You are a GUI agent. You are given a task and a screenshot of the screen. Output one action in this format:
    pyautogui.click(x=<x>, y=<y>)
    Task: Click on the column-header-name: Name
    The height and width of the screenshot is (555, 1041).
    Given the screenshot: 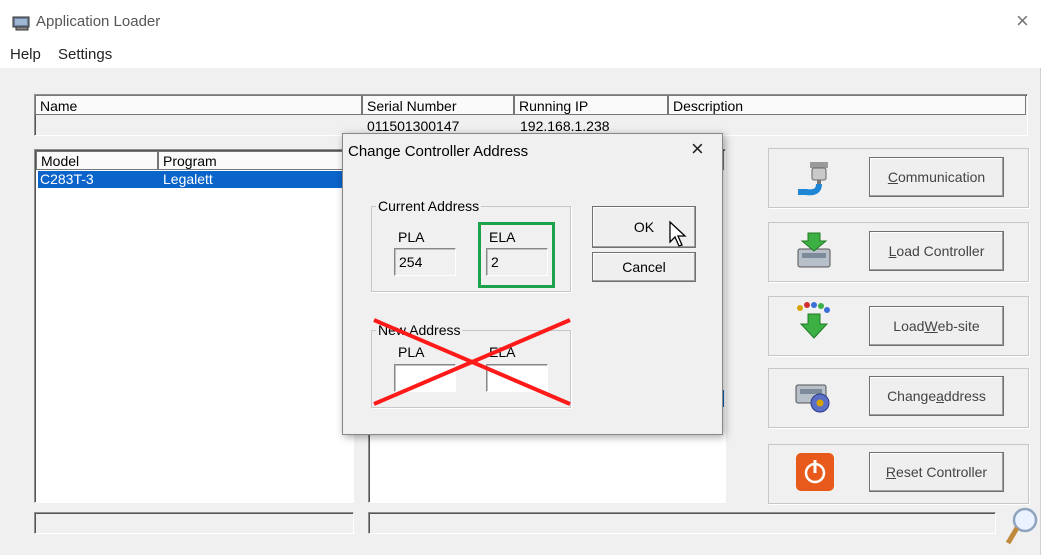 What is the action you would take?
    pyautogui.click(x=198, y=105)
    